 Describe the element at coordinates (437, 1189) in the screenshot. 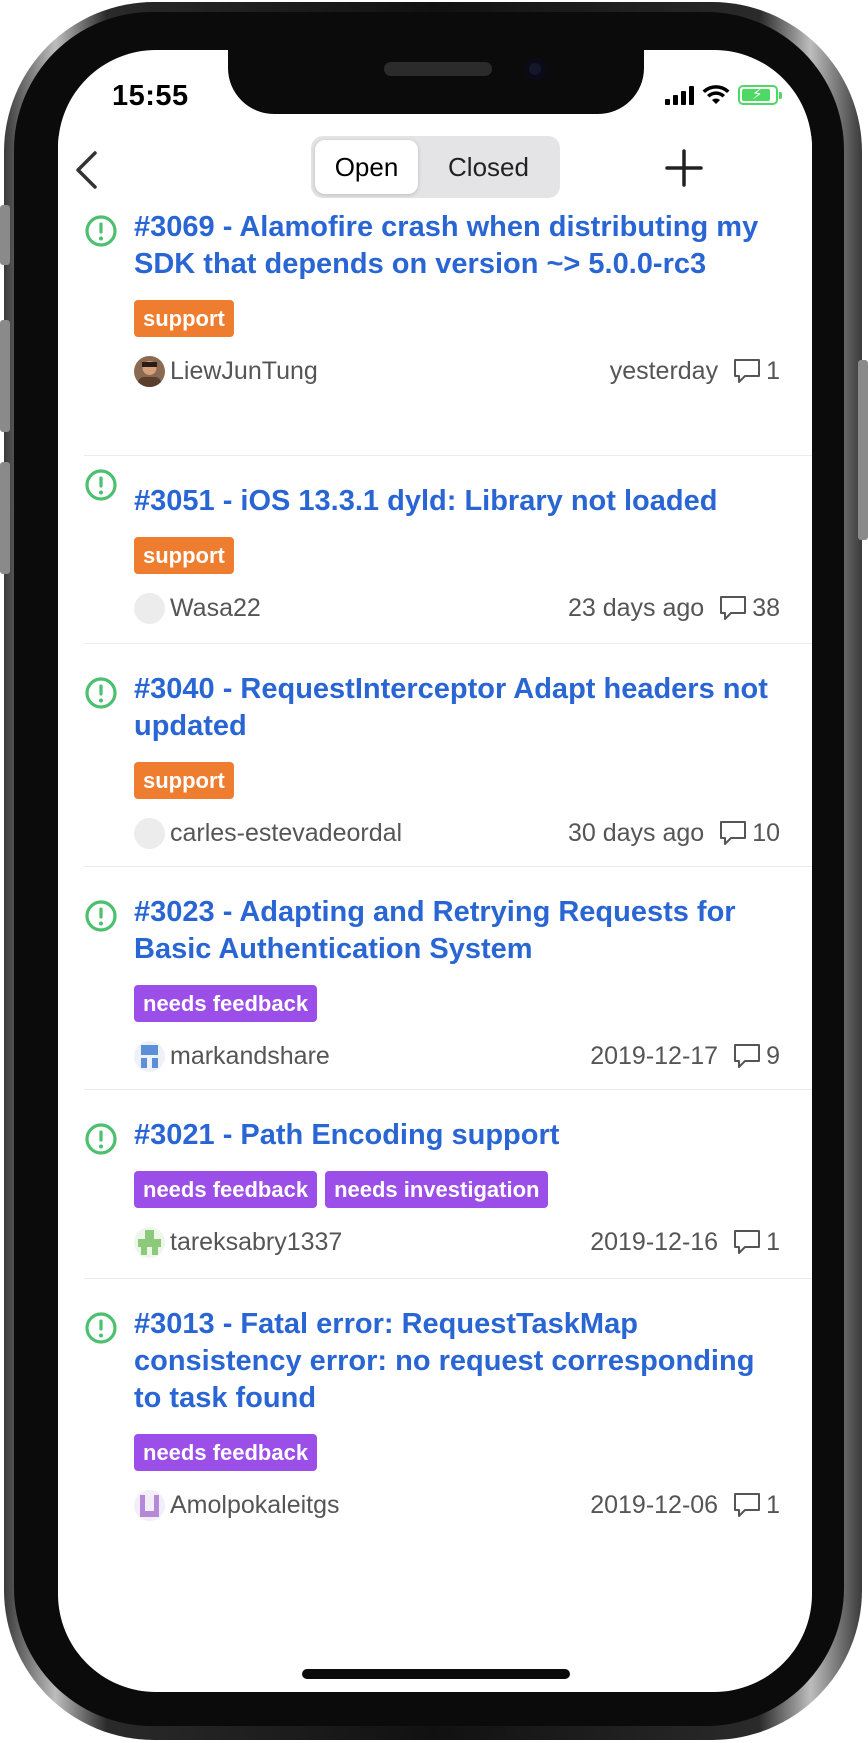

I see `label-badge: needs investigation` at that location.